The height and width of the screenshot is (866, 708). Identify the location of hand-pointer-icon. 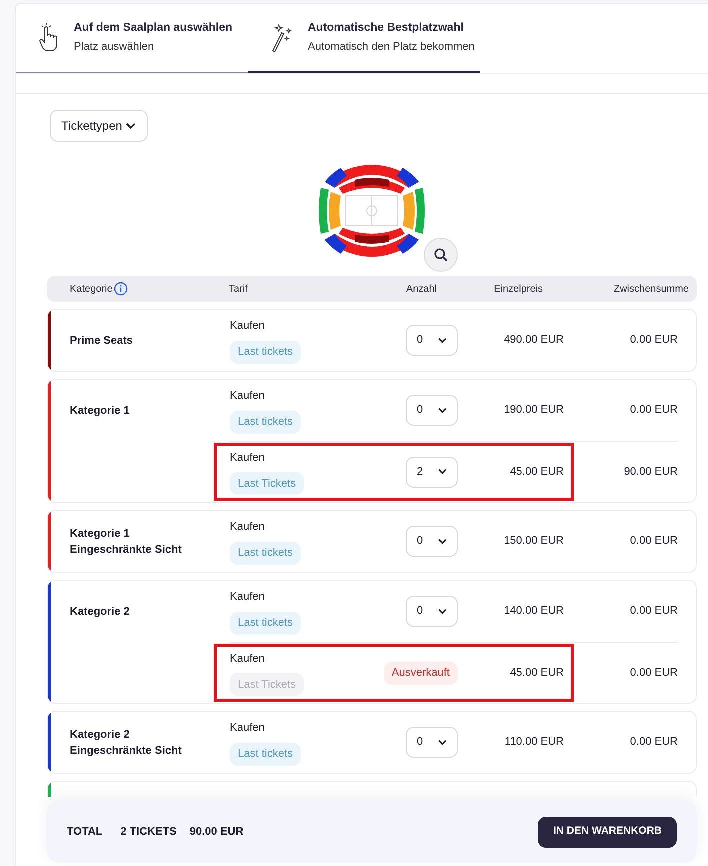
(49, 38).